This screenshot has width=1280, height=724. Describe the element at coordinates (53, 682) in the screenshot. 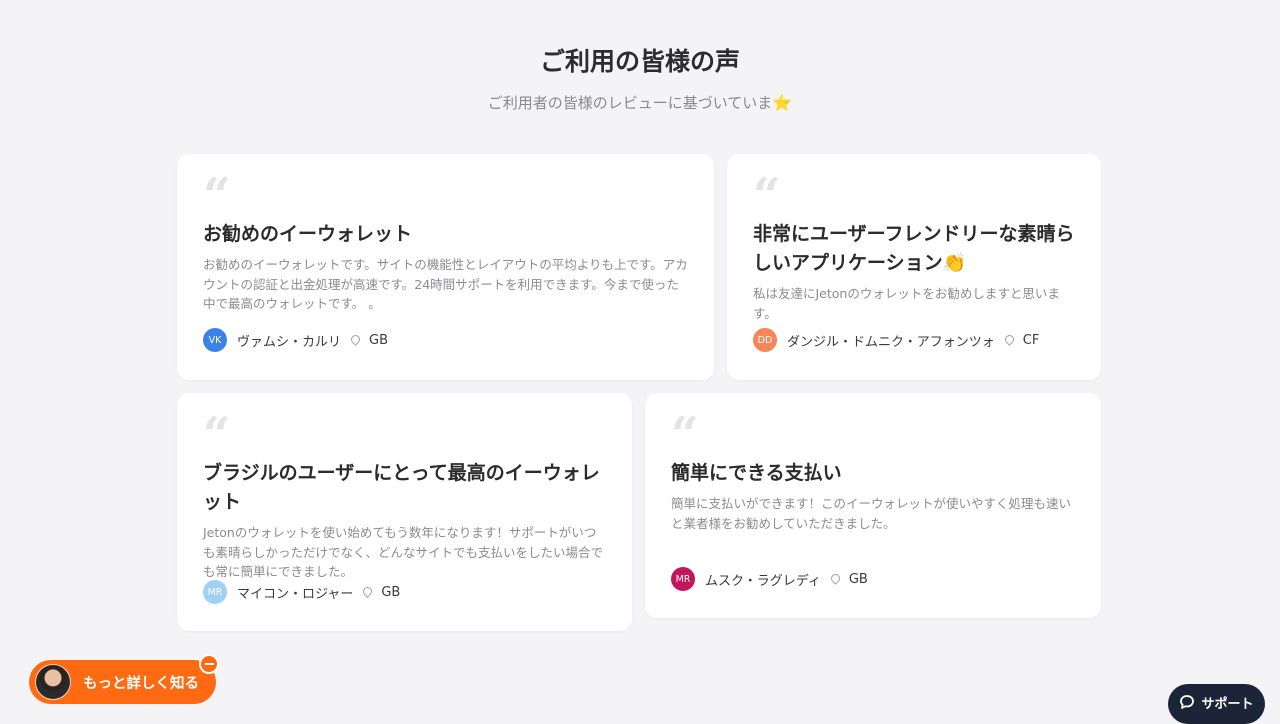

I see `agent-avatar` at that location.